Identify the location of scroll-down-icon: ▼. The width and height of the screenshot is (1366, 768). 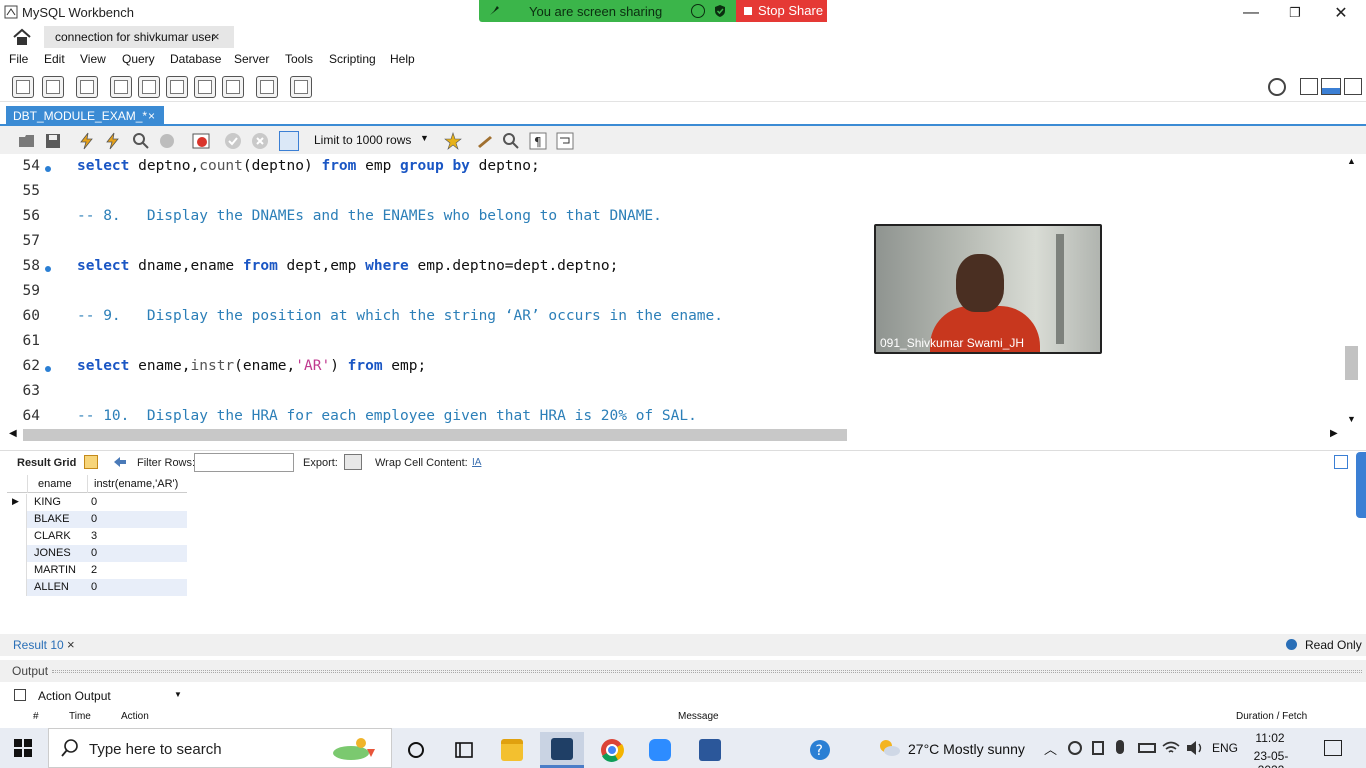
(1351, 419).